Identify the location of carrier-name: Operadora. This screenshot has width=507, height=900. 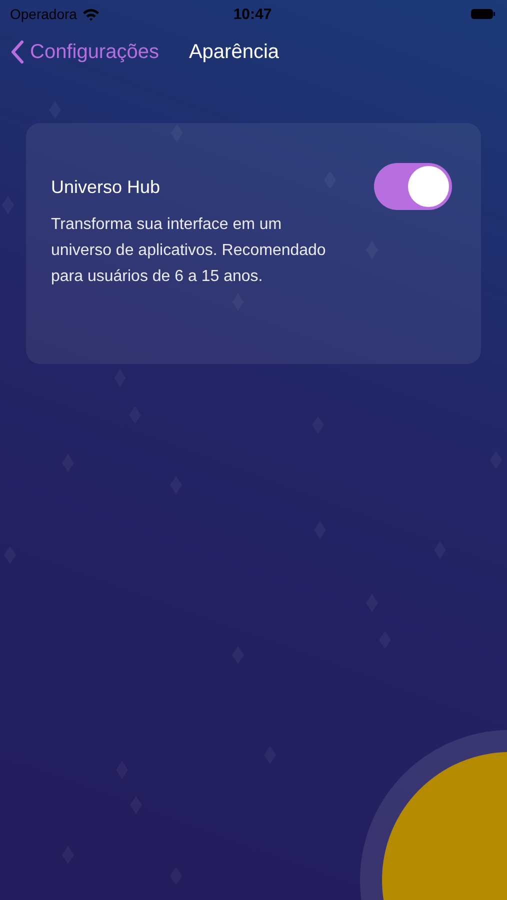
(43, 14).